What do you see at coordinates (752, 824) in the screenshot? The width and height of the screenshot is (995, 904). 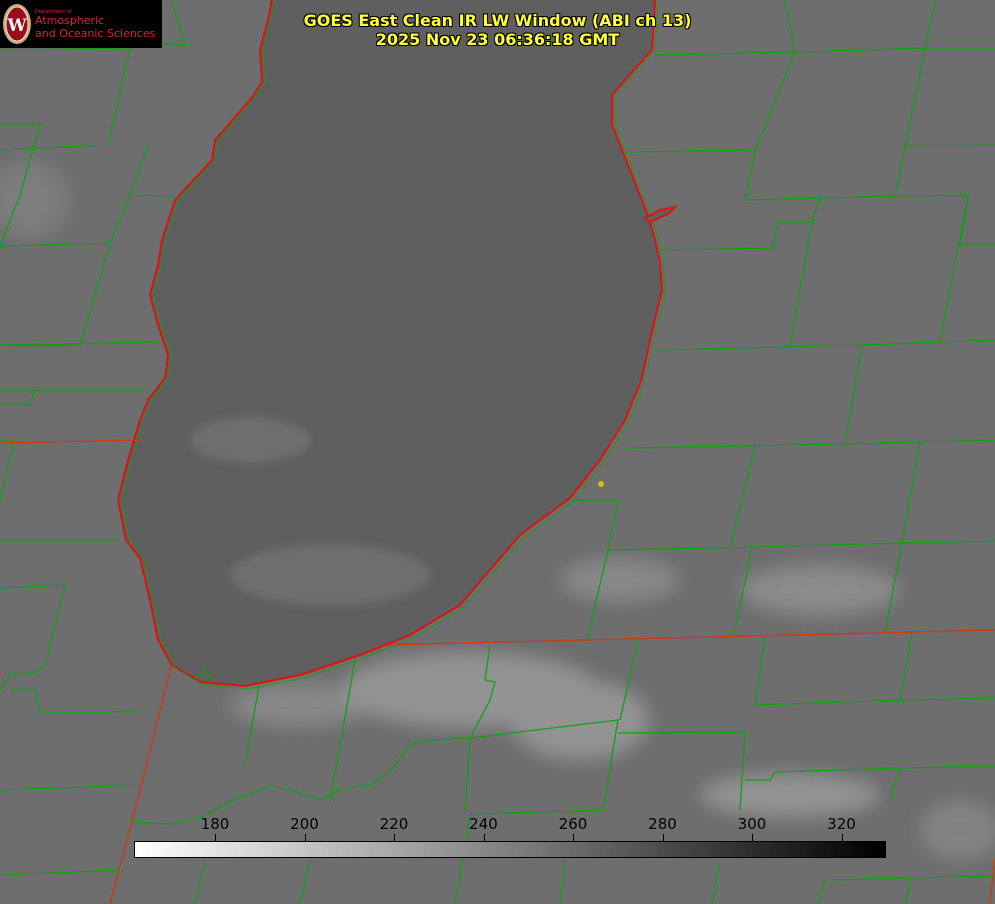 I see `colorbar-tick-label: 300` at bounding box center [752, 824].